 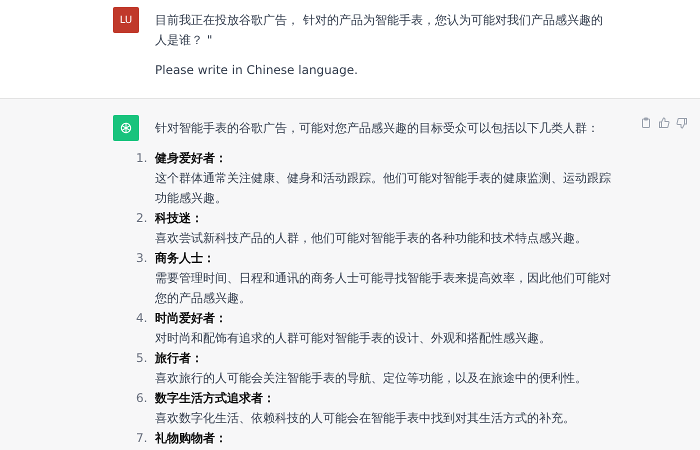 What do you see at coordinates (379, 30) in the screenshot?
I see `message-text: 目前我正在投放谷歌广告， 针对的产品为智能手表，您认为可能对我们产品感兴趣的人是谁？ "` at bounding box center [379, 30].